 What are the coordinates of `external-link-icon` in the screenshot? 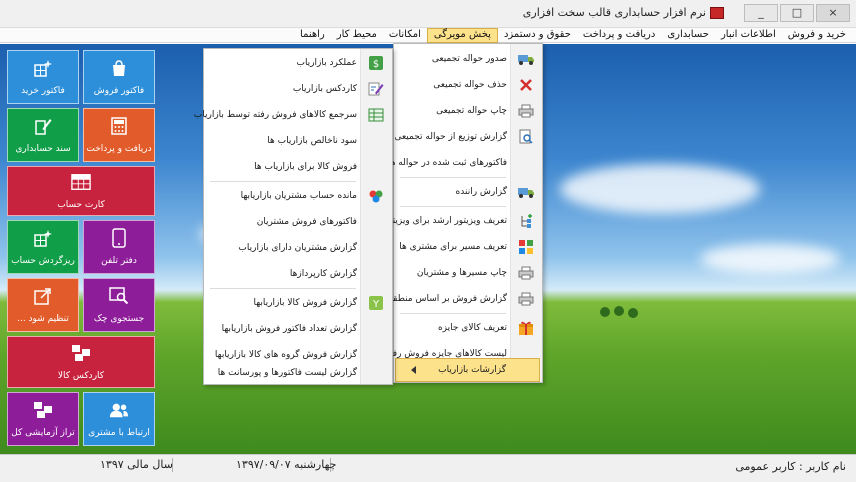 It's located at (43, 296).